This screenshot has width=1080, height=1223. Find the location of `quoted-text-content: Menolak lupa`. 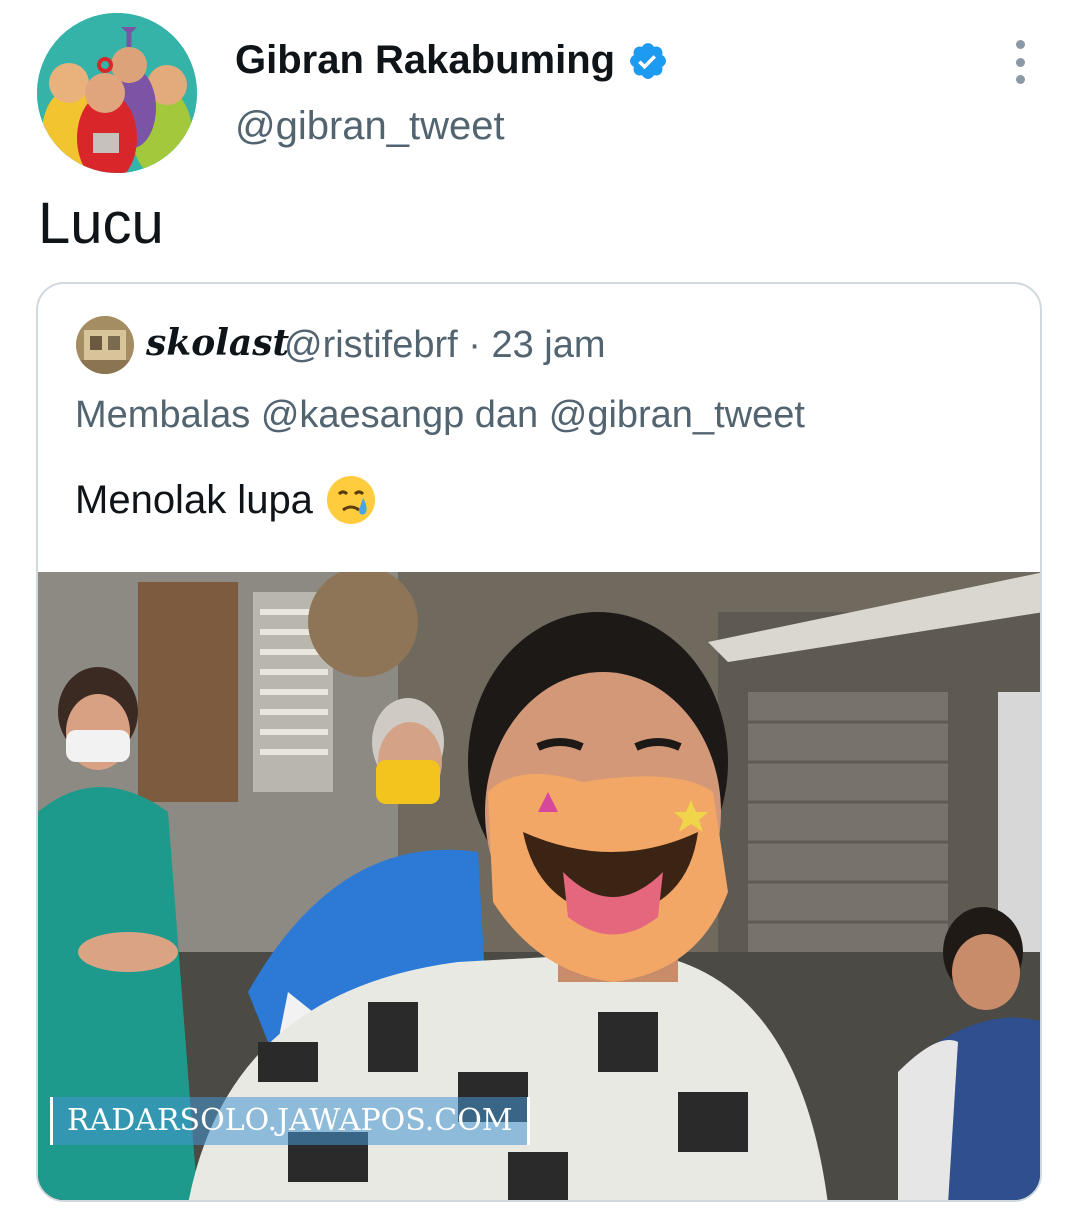

quoted-text-content: Menolak lupa is located at coordinates (194, 499).